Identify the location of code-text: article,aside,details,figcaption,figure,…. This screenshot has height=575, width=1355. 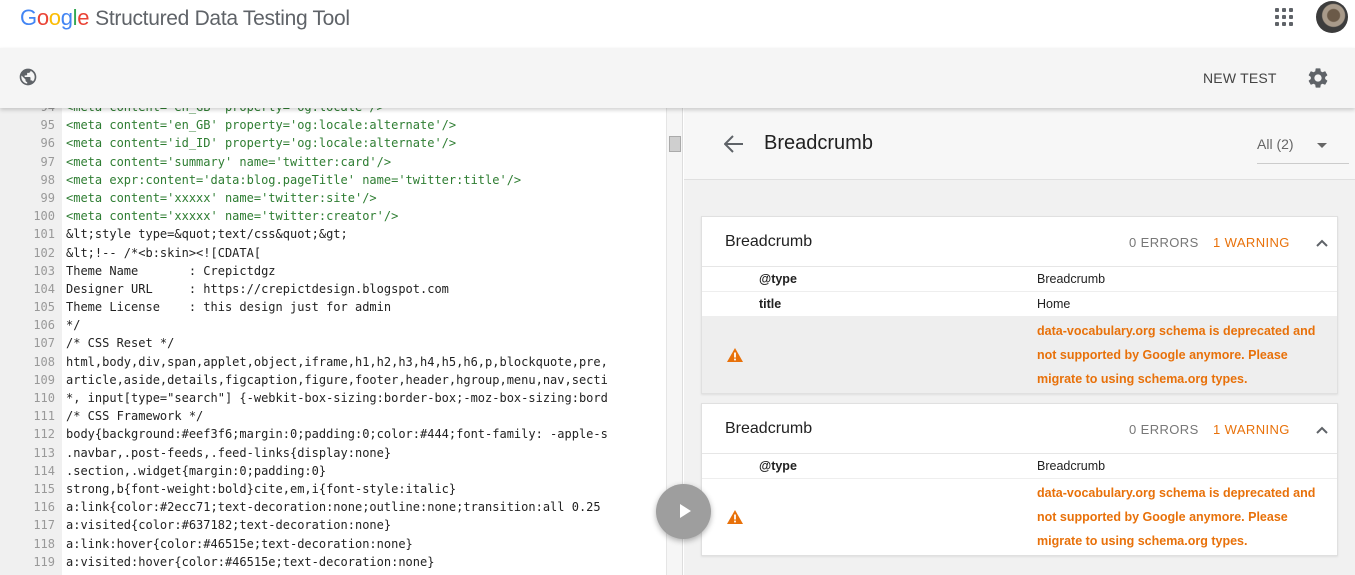
(337, 379).